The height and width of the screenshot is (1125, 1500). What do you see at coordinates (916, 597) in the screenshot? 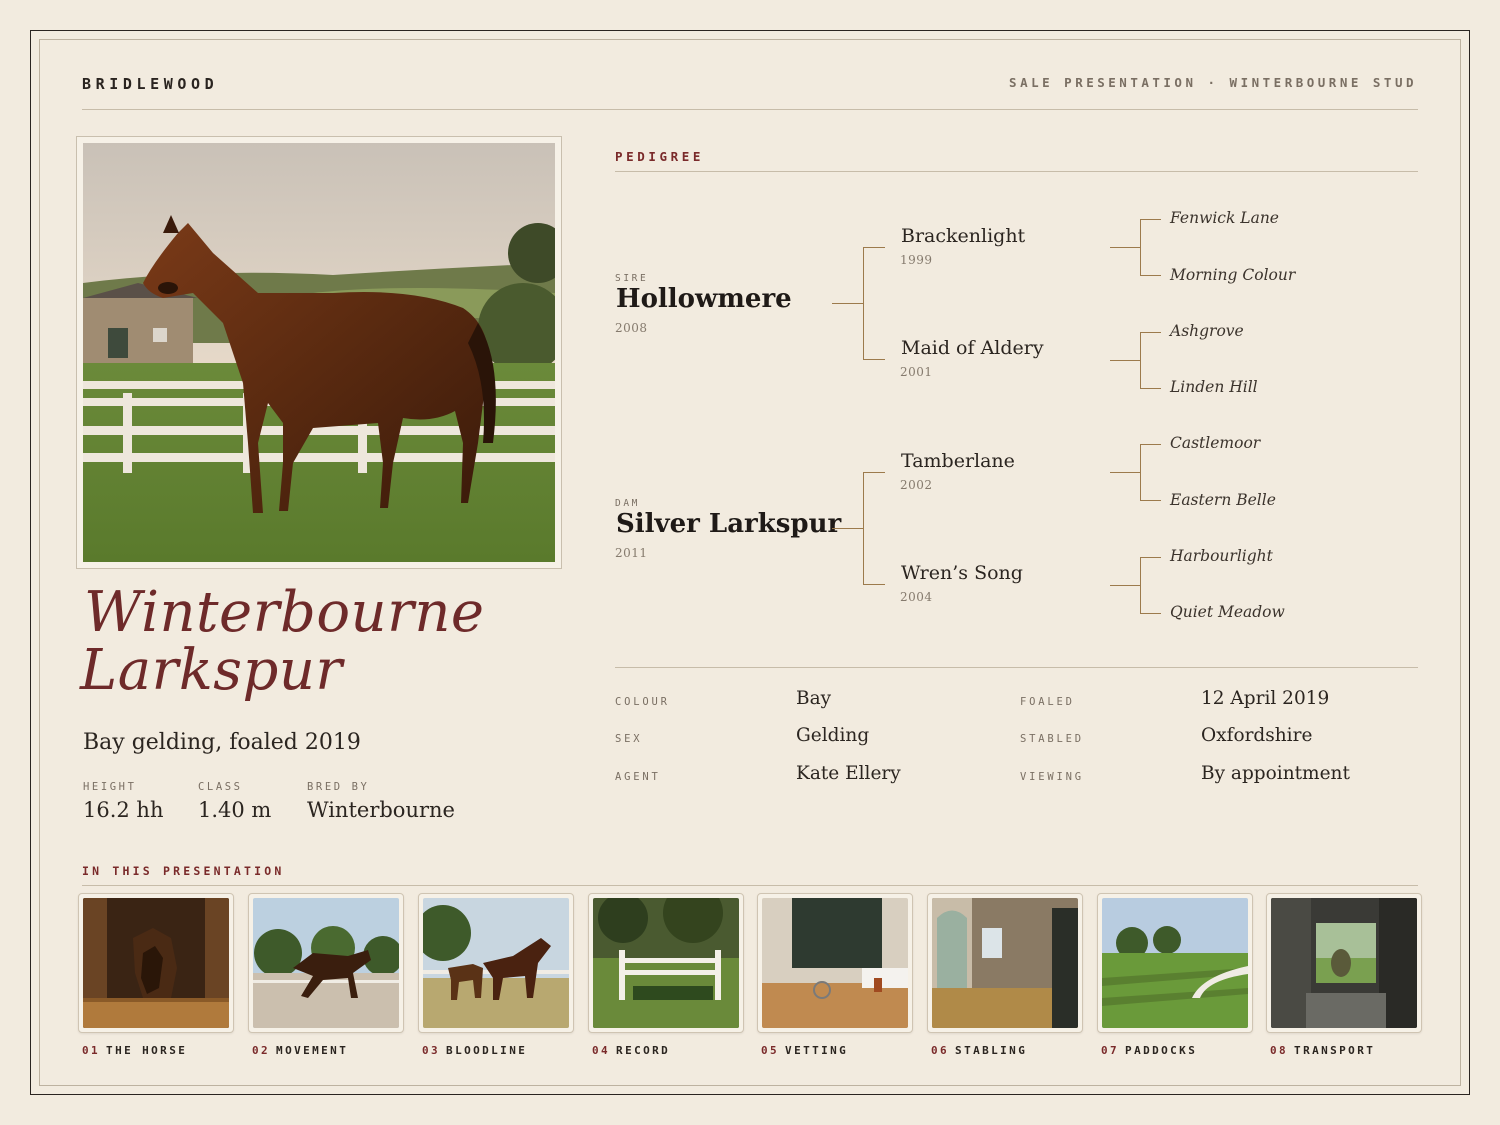
I see `dam-dam-year: 2004` at bounding box center [916, 597].